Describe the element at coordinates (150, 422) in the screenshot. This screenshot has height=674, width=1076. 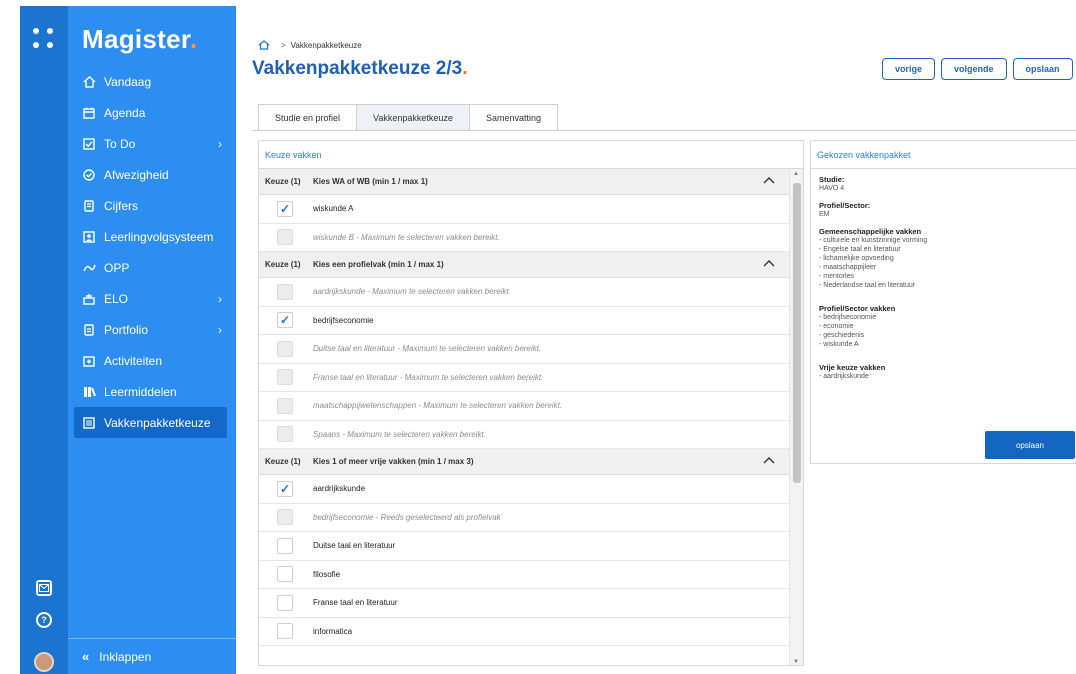
I see `sidebar-item-vakkenpakketkeuze: Vakkenpakketkeuze` at that location.